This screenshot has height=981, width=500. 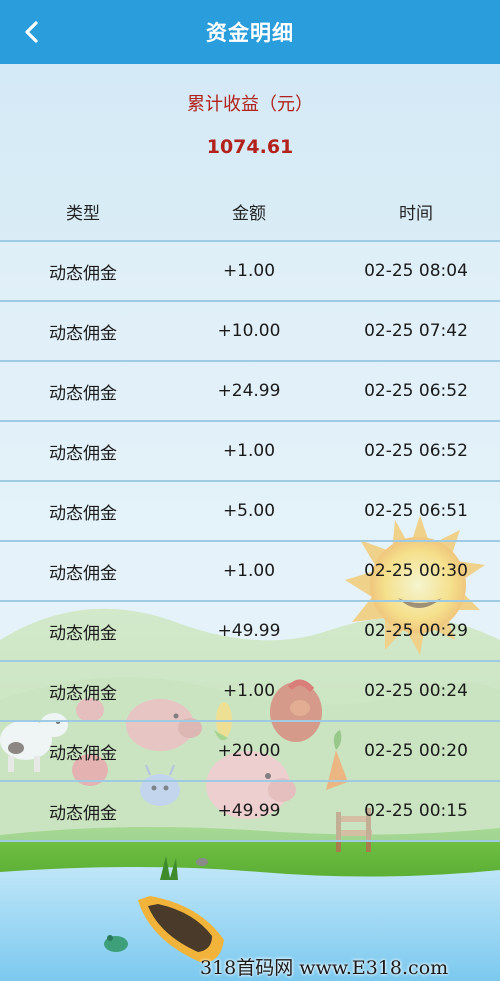 I want to click on column-header-type: 类型, so click(x=83, y=213).